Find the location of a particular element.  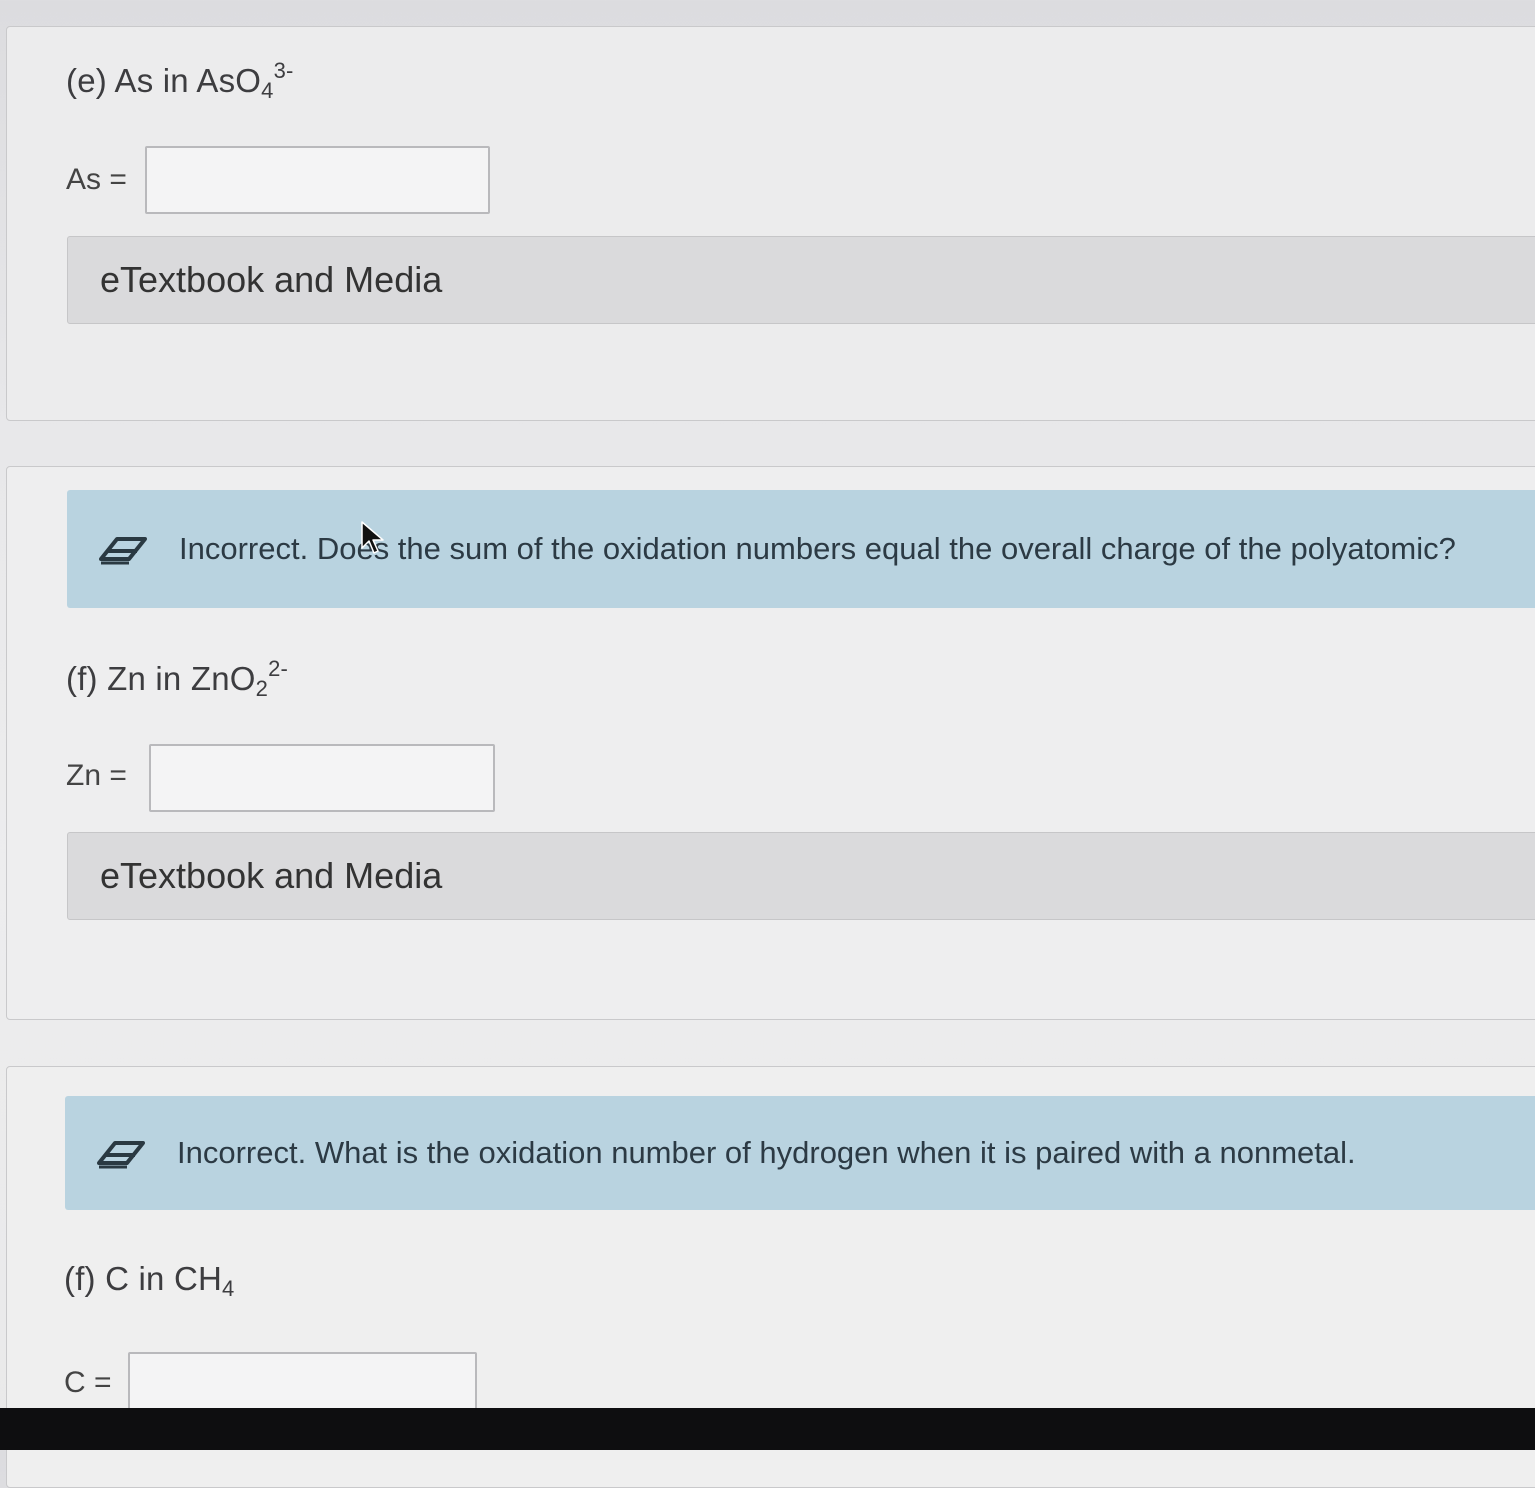

c-field-label: C = is located at coordinates (88, 1382).